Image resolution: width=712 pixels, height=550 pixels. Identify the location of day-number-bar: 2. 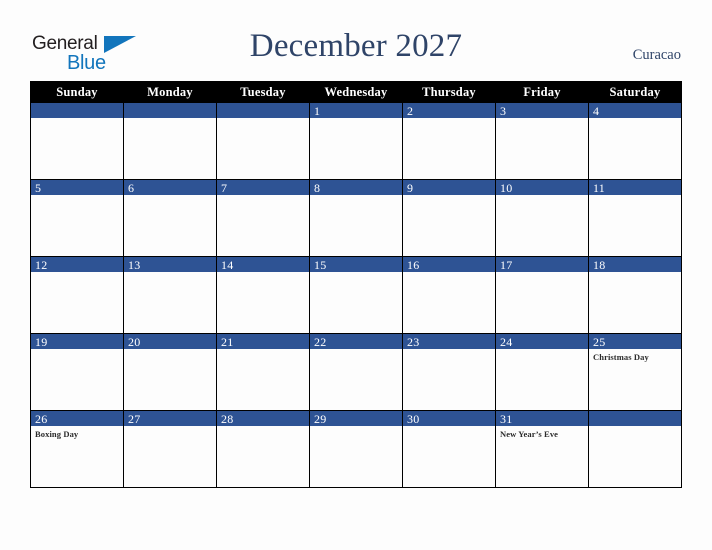
(449, 110).